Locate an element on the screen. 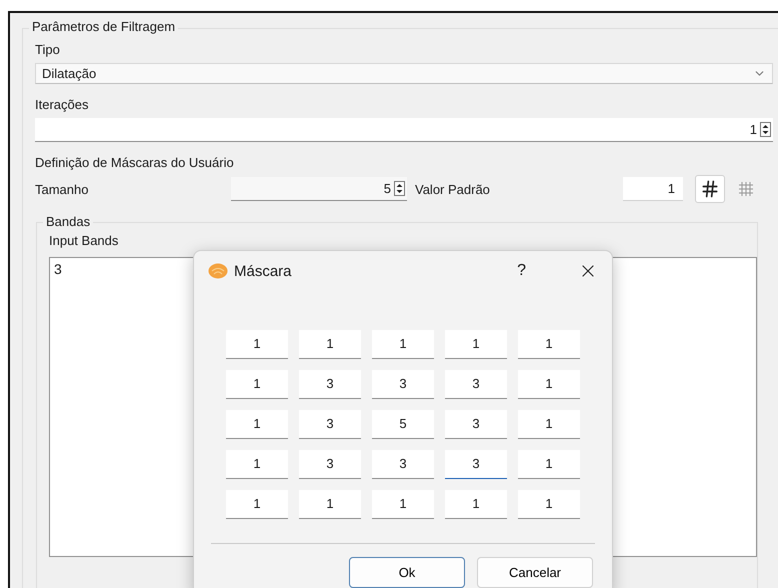  size-spinbox: 5 is located at coordinates (319, 189).